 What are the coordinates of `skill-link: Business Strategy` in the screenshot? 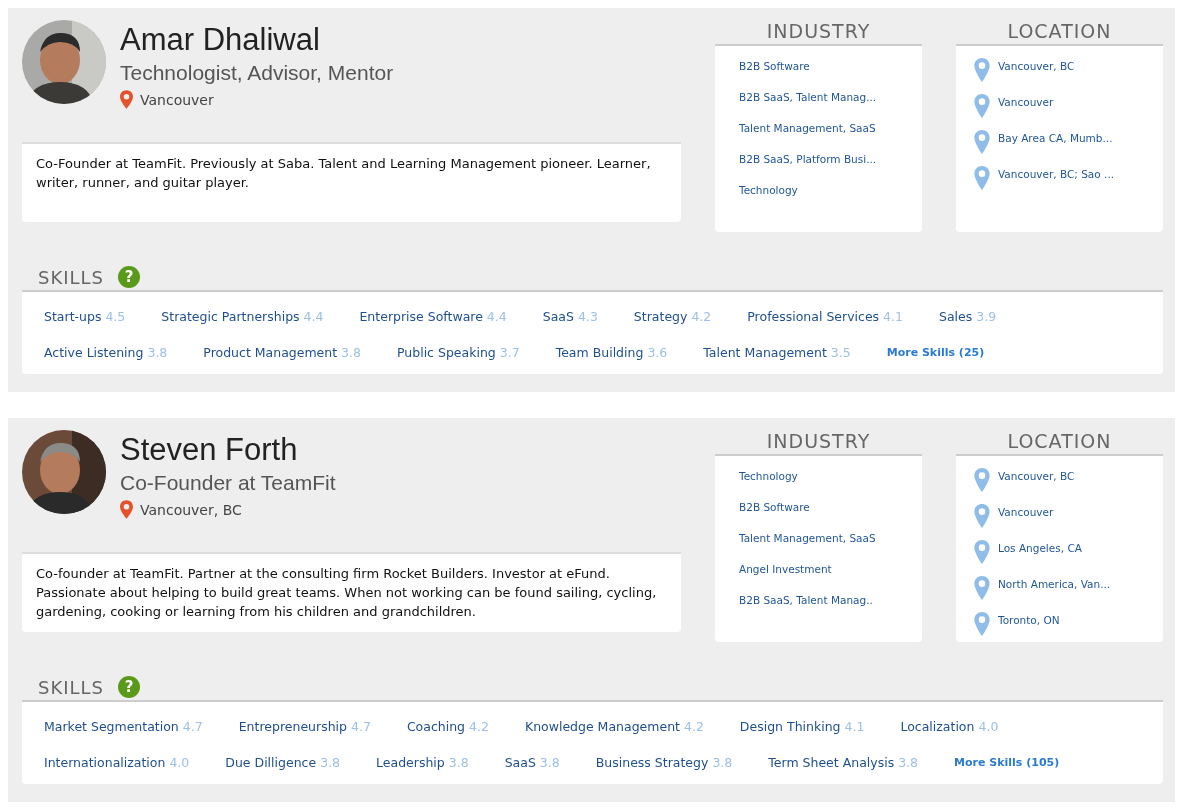 It's located at (652, 763).